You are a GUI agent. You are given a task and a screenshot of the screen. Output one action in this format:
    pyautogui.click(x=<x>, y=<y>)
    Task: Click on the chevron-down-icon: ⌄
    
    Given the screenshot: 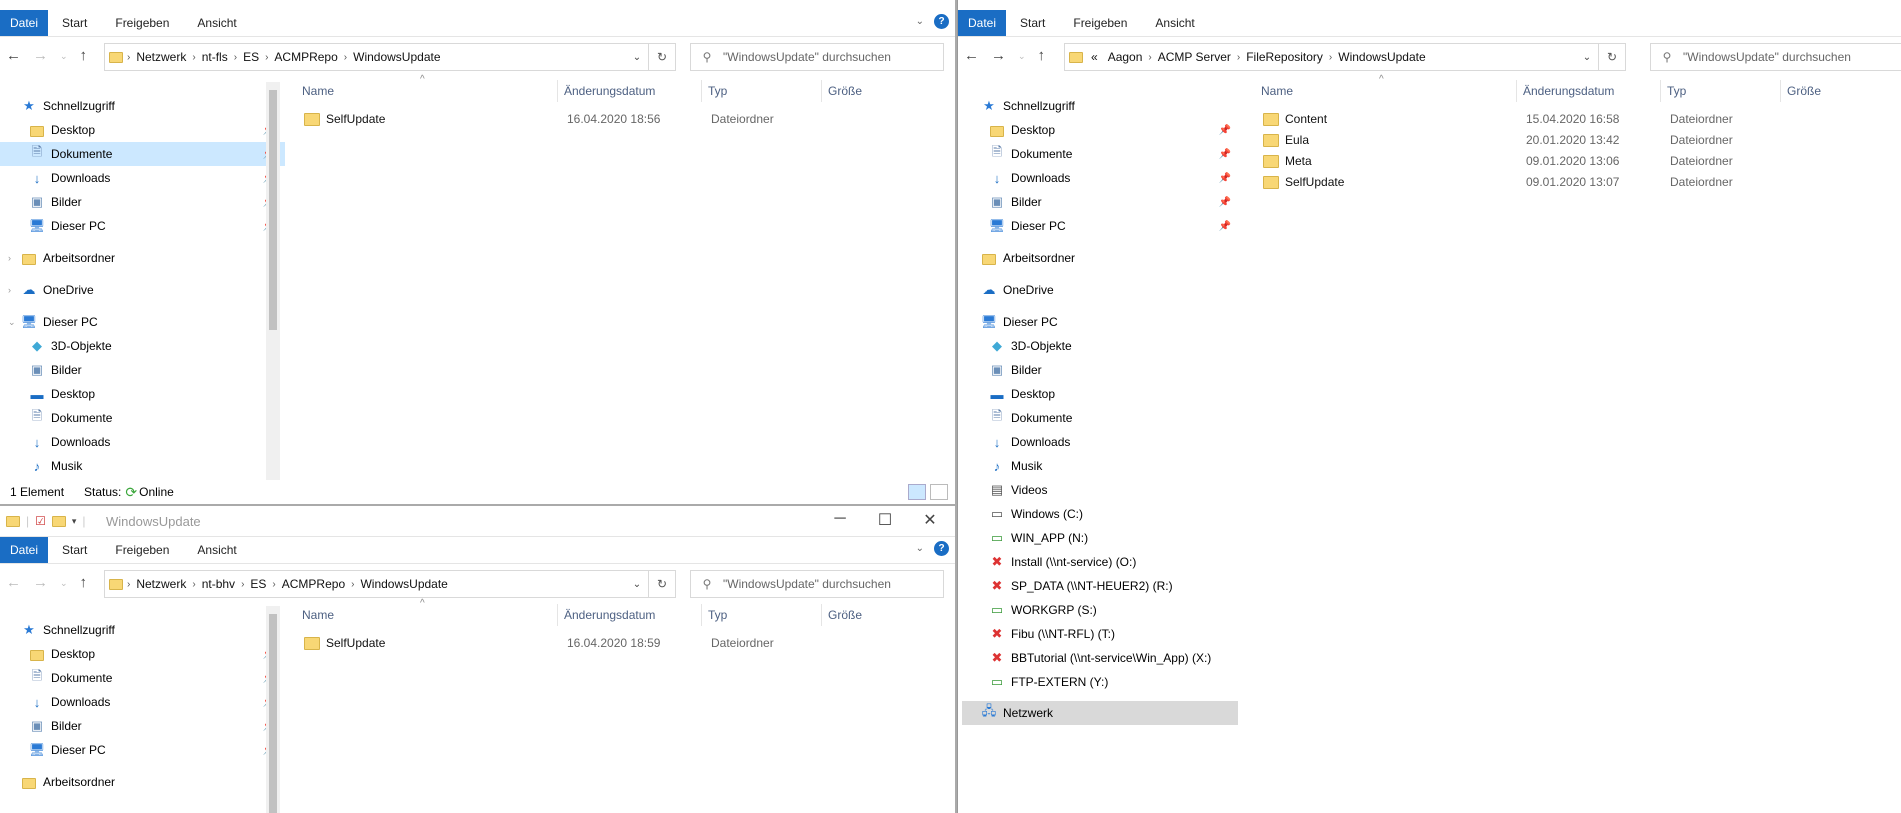 What is the action you would take?
    pyautogui.click(x=12, y=322)
    